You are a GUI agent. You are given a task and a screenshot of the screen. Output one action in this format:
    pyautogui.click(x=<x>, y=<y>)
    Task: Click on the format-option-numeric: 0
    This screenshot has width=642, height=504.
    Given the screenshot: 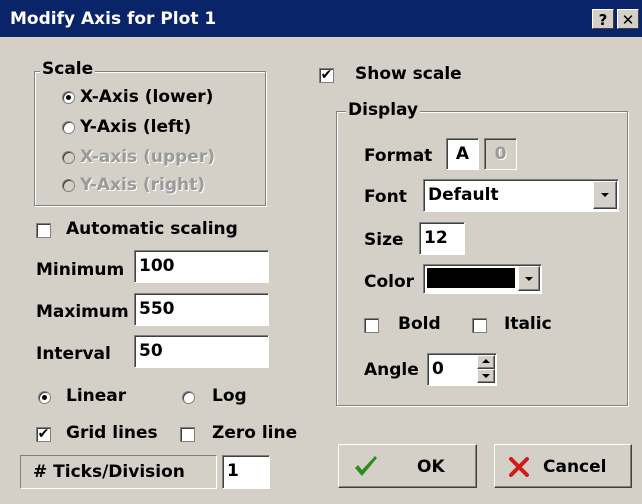 What is the action you would take?
    pyautogui.click(x=500, y=154)
    